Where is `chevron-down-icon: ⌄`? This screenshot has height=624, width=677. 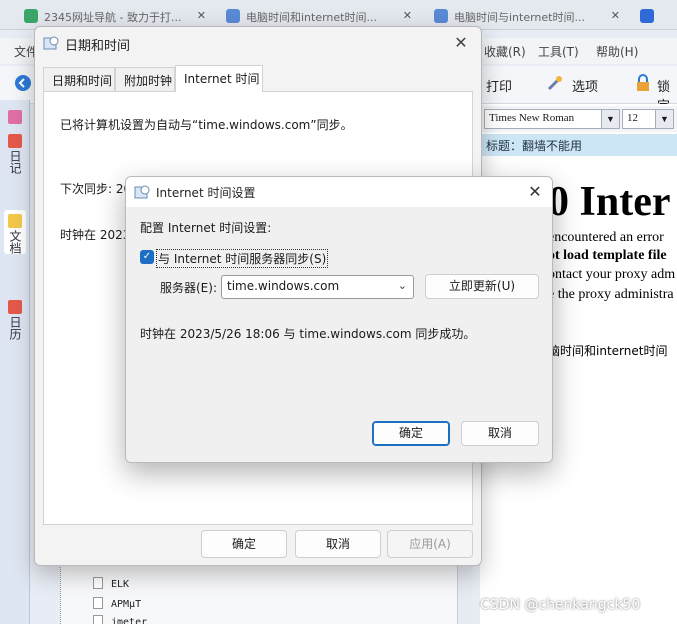 chevron-down-icon: ⌄ is located at coordinates (402, 285).